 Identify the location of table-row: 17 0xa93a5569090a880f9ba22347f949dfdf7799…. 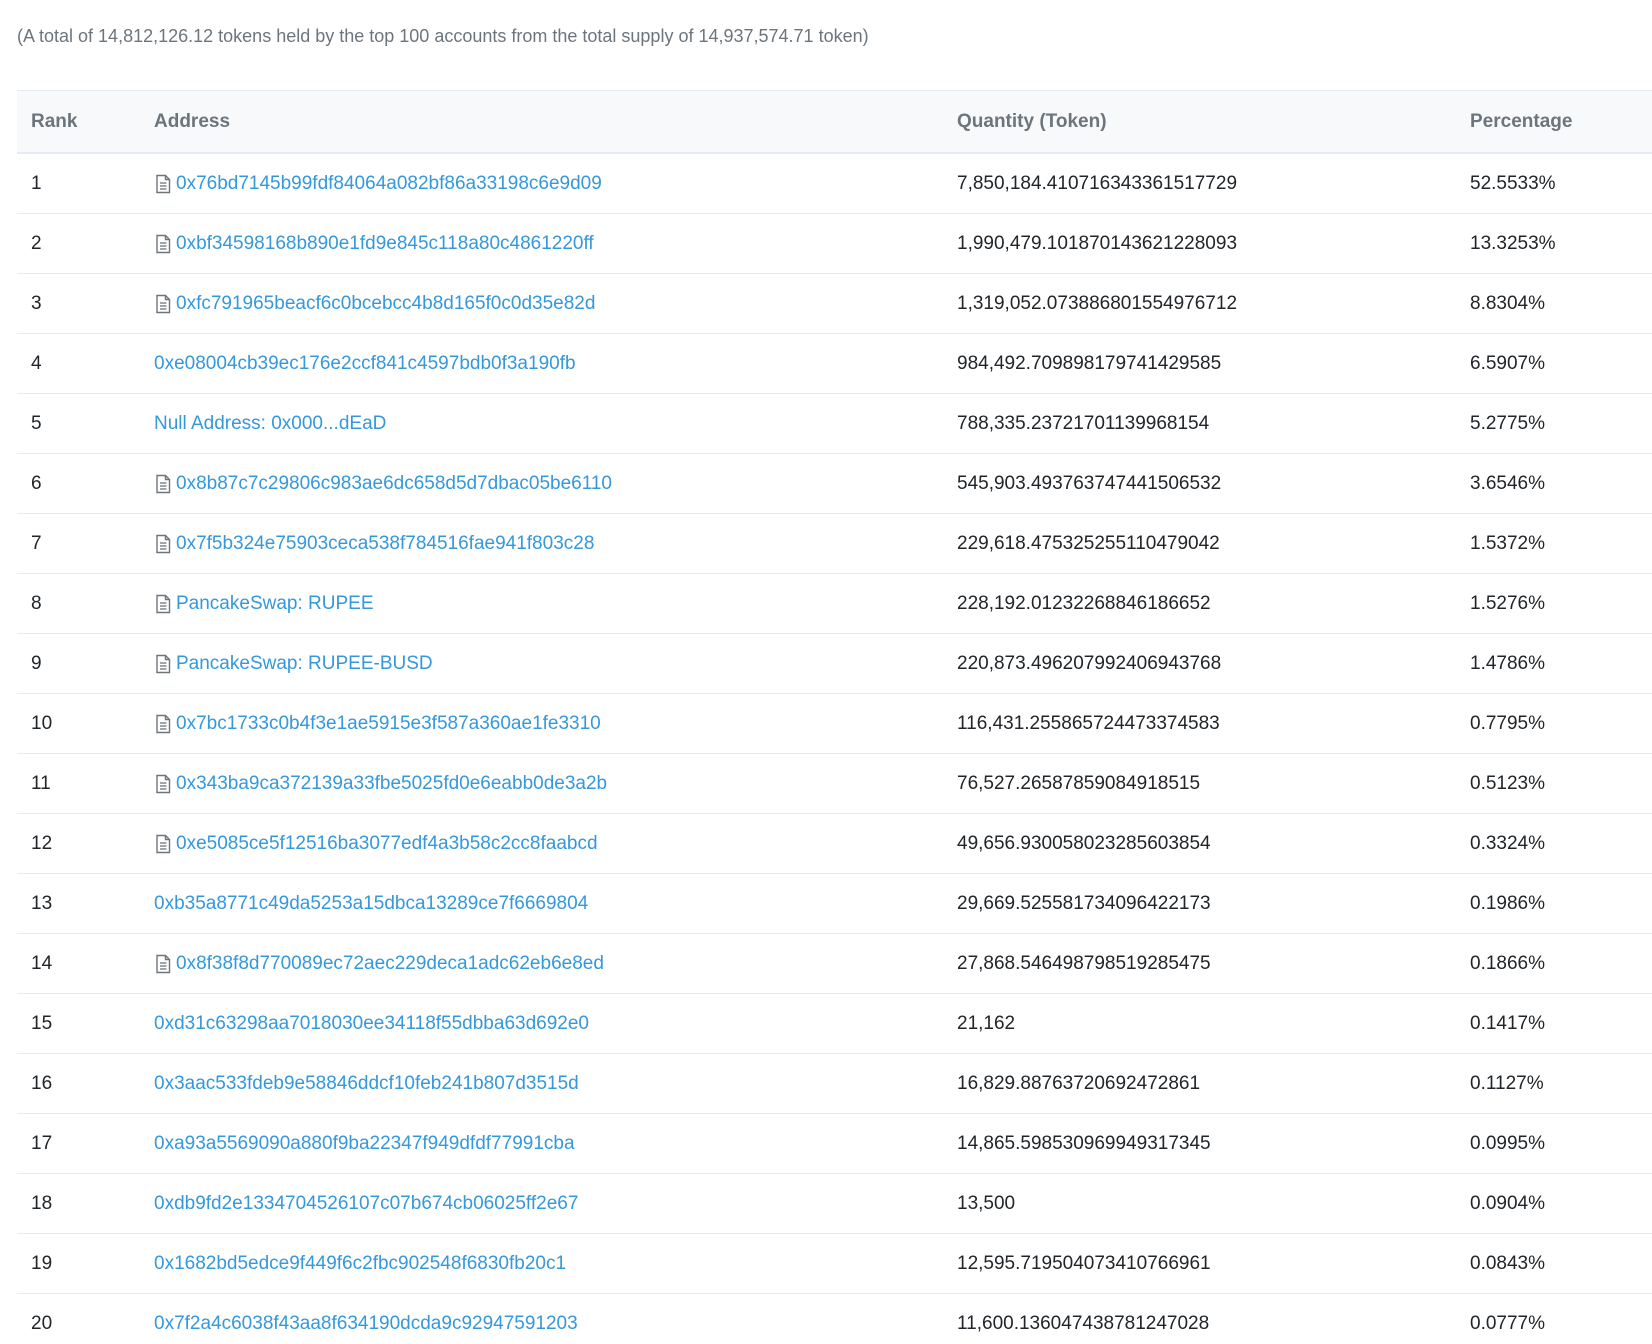
(834, 1144).